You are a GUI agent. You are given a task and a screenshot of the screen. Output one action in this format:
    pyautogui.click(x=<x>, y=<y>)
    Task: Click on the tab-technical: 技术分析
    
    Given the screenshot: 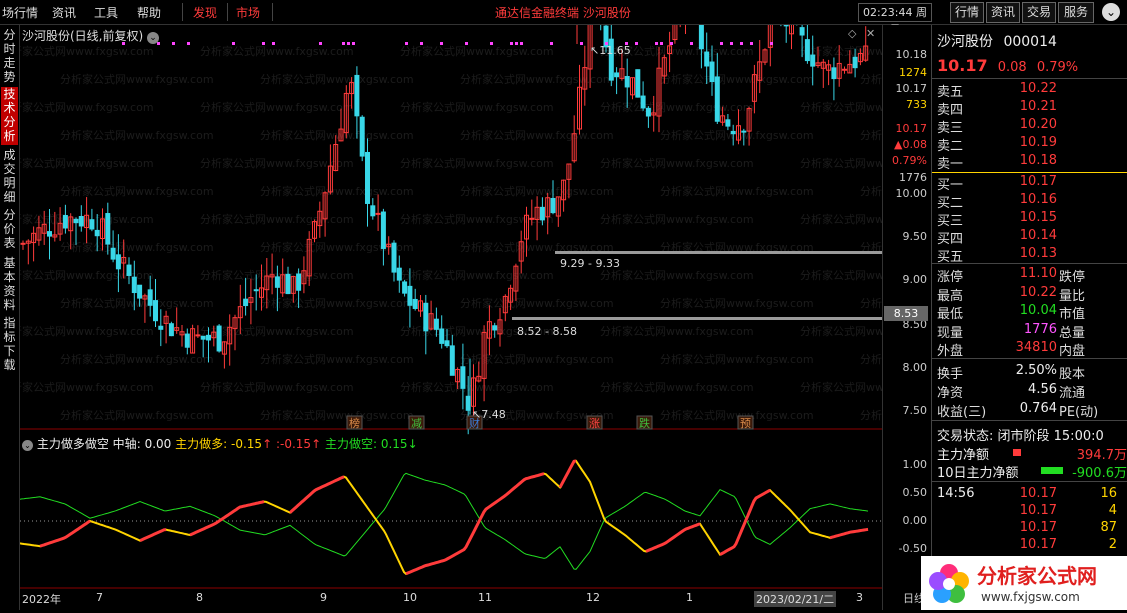 What is the action you would take?
    pyautogui.click(x=9, y=116)
    